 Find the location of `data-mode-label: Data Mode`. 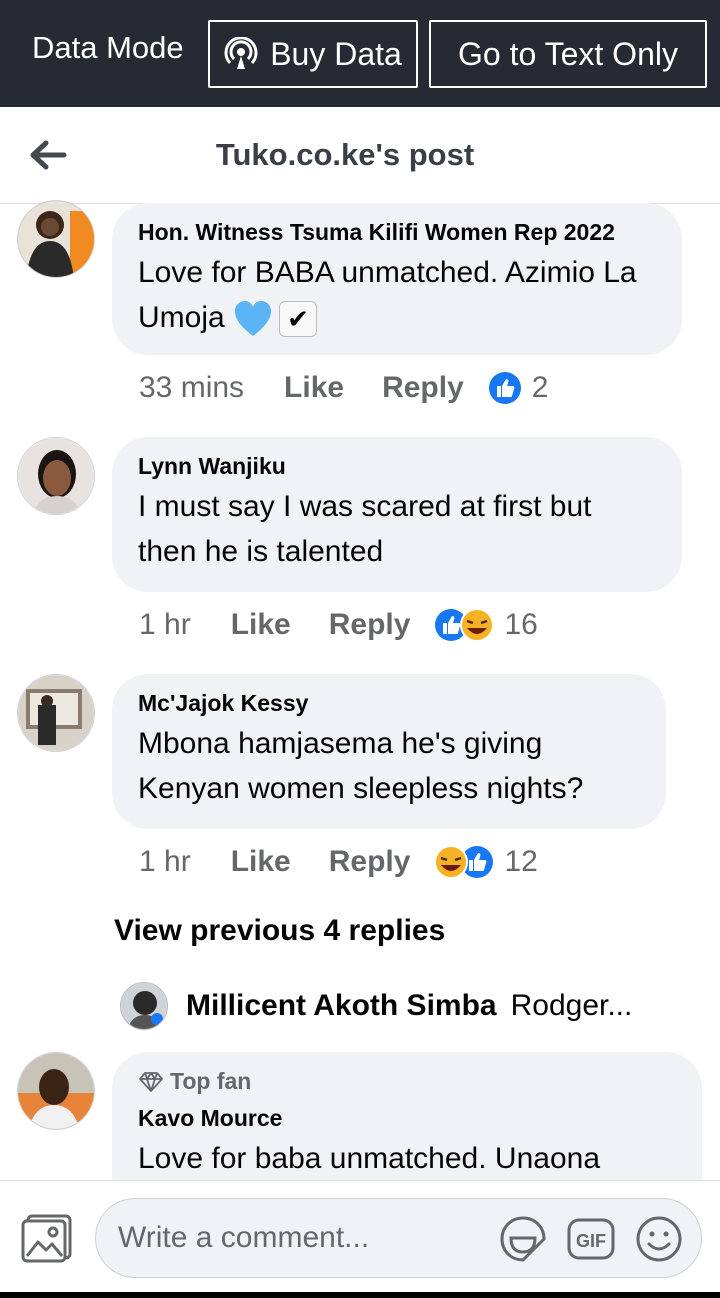

data-mode-label: Data Mode is located at coordinates (108, 47).